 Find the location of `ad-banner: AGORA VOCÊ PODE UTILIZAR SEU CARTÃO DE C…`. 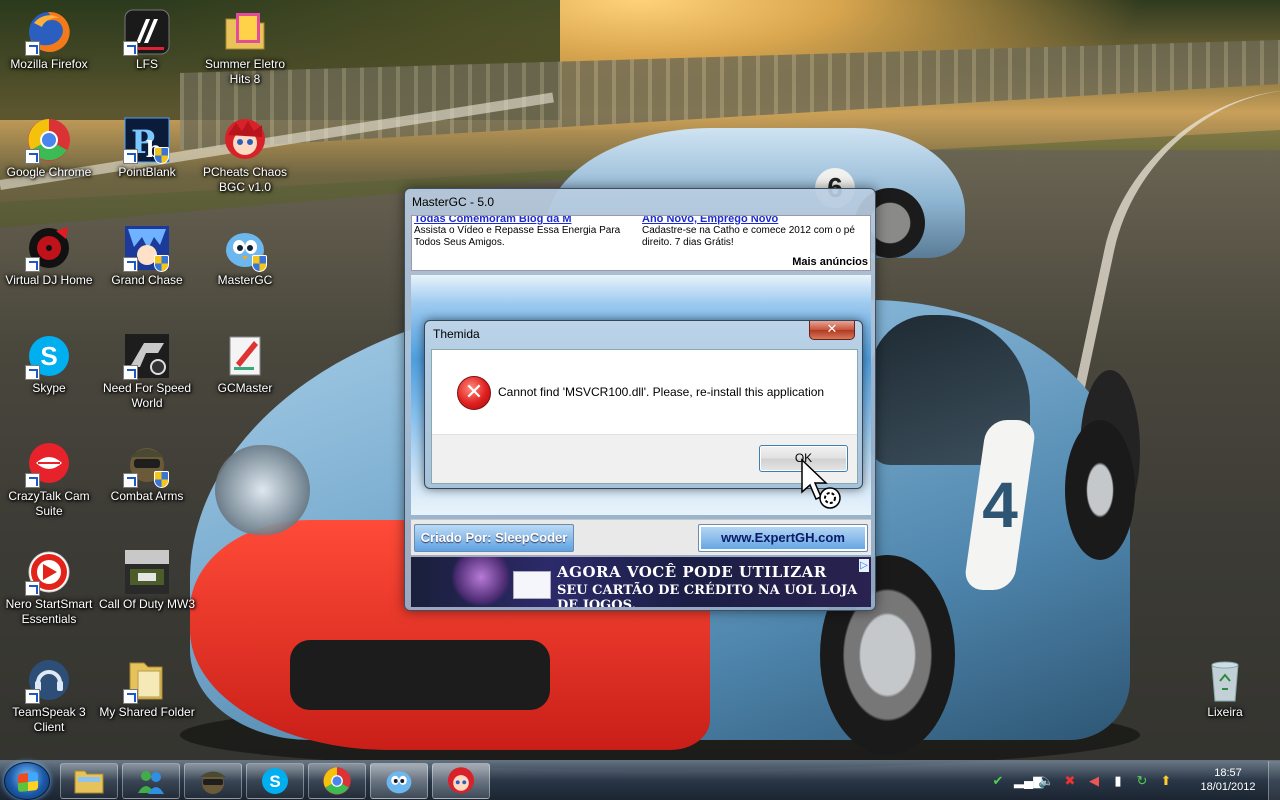

ad-banner: AGORA VOCÊ PODE UTILIZAR SEU CARTÃO DE C… is located at coordinates (641, 582).